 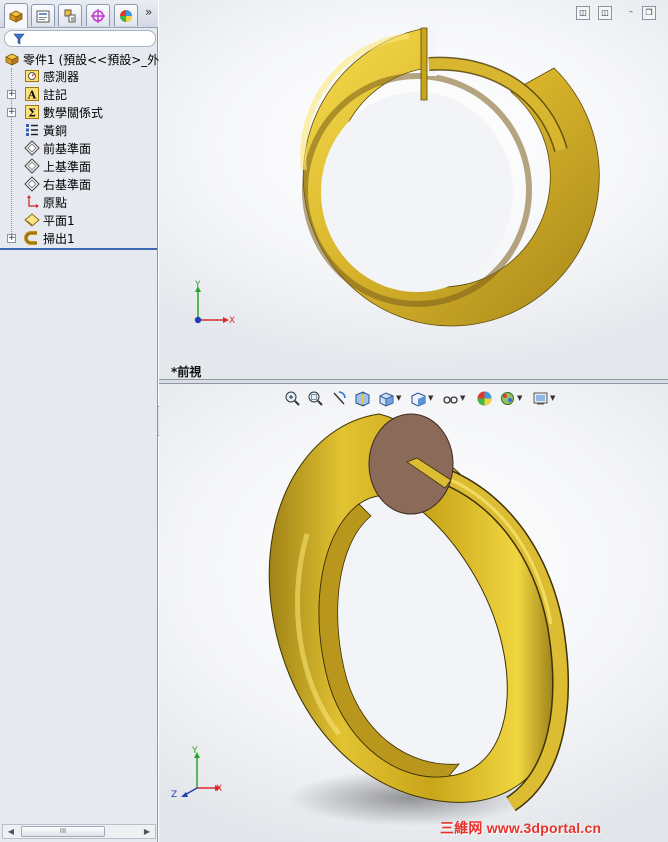 What do you see at coordinates (386, 399) in the screenshot?
I see `view-orientation-icon` at bounding box center [386, 399].